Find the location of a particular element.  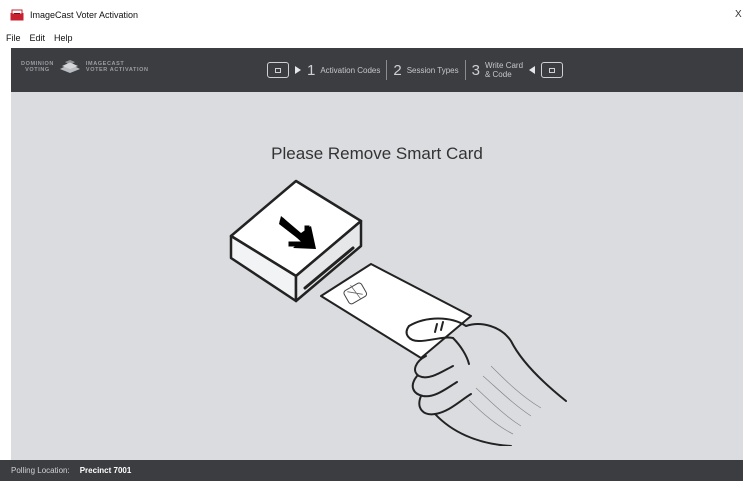

hand-shading is located at coordinates (505, 400).